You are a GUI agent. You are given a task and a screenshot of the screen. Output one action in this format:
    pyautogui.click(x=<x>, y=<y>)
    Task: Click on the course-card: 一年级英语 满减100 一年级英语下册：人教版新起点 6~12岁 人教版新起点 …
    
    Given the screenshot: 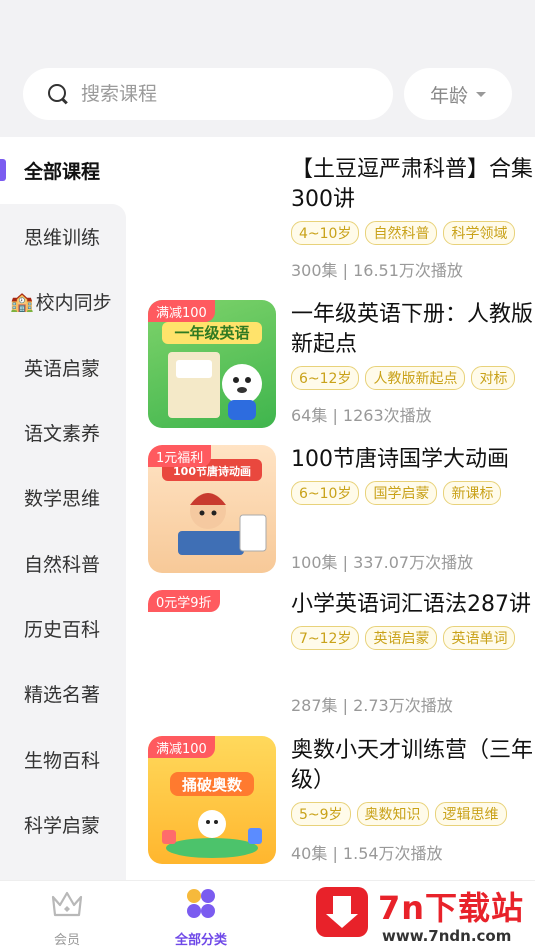 What is the action you would take?
    pyautogui.click(x=330, y=365)
    